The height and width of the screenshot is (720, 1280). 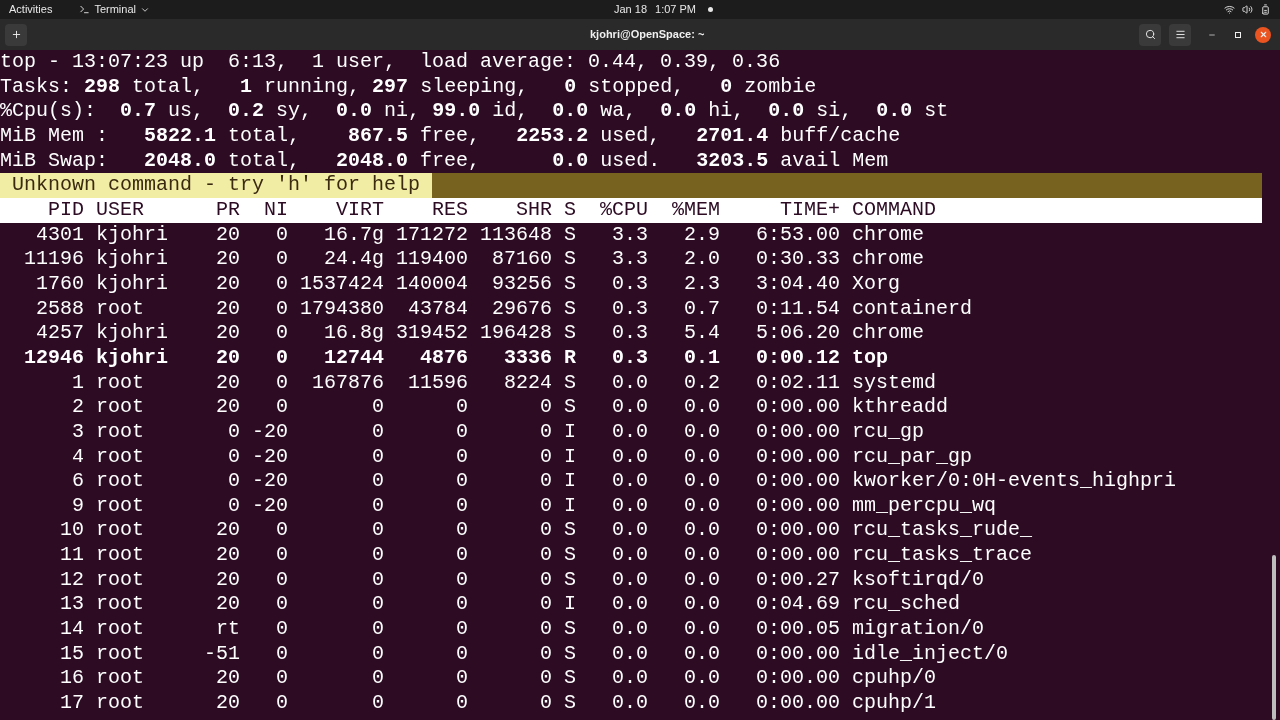 I want to click on table-cell-text: rcu_tasks_trace, so click(x=942, y=555).